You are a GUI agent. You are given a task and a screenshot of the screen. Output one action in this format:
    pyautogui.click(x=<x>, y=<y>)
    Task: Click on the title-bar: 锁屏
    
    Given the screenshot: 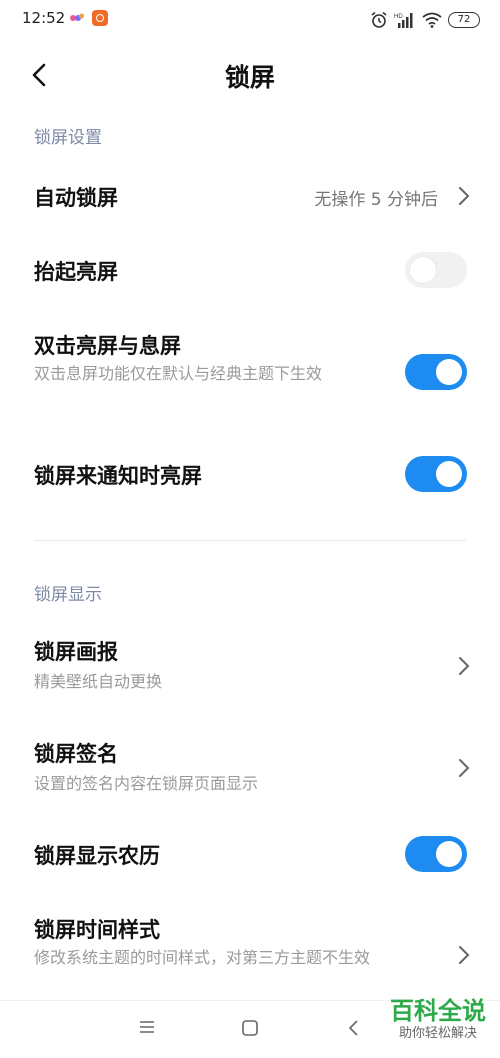 What is the action you would take?
    pyautogui.click(x=250, y=76)
    